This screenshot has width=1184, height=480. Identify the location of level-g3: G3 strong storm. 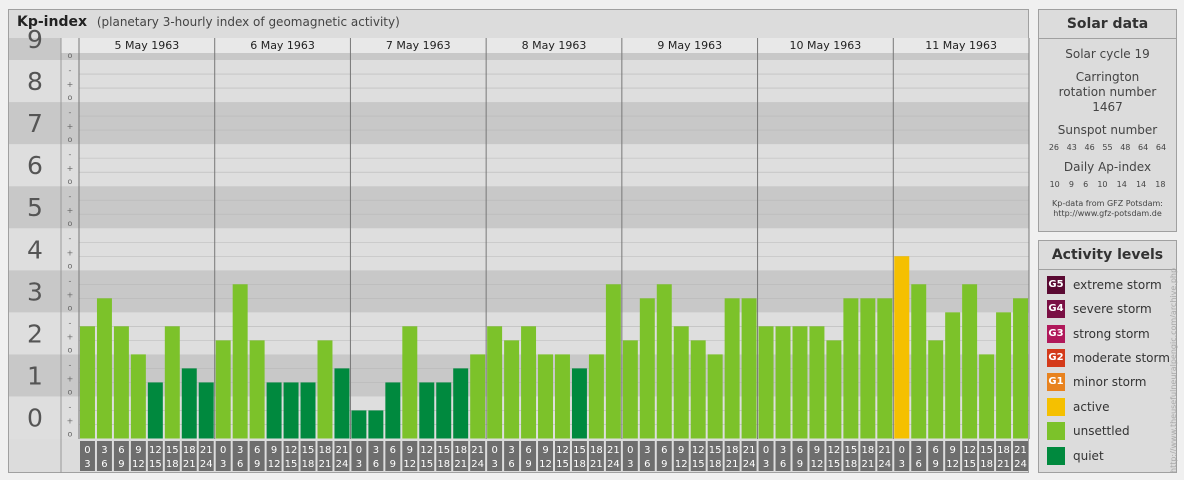
(1098, 334).